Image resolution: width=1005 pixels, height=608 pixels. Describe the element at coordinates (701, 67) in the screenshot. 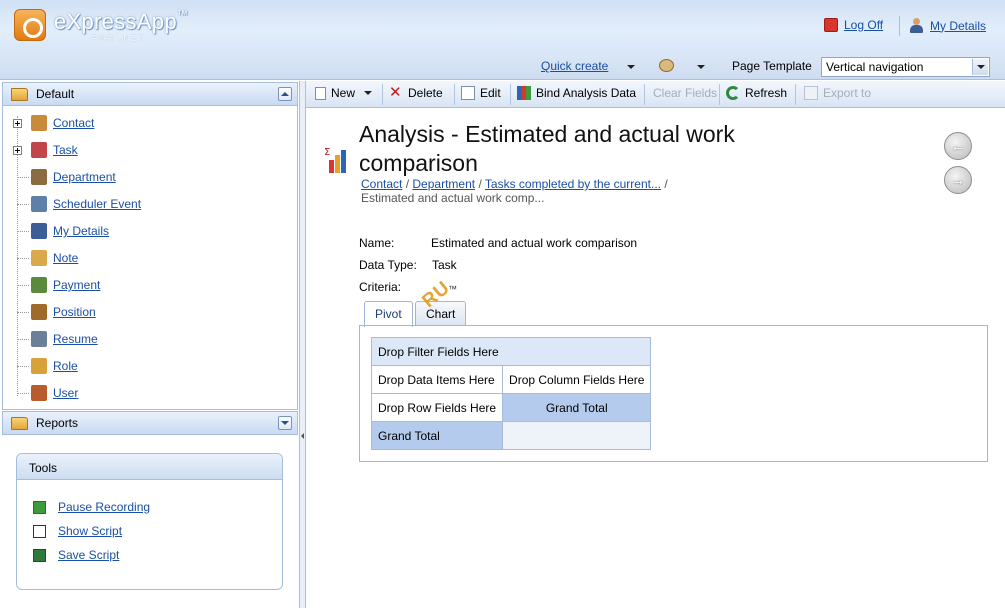

I see `theme-dropdown-icon` at that location.